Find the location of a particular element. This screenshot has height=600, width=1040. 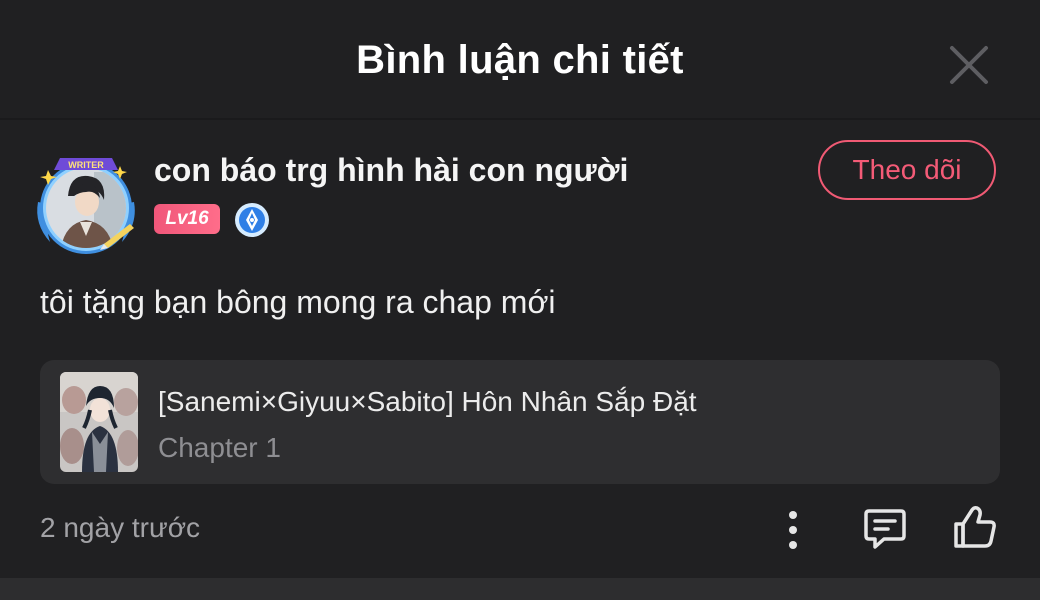

reply-icon is located at coordinates (885, 529).